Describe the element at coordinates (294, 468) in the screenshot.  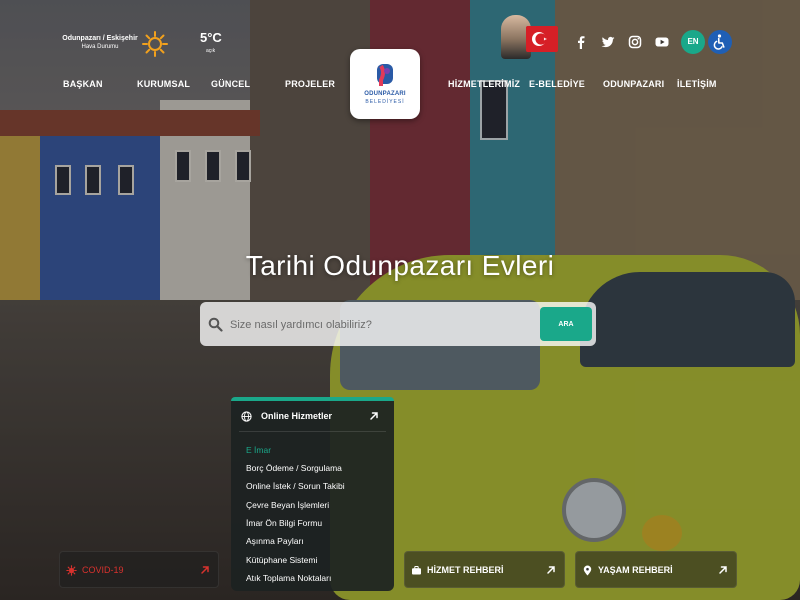
I see `service-item-borc-odeme: Borç Ödeme / Sorgulama` at that location.